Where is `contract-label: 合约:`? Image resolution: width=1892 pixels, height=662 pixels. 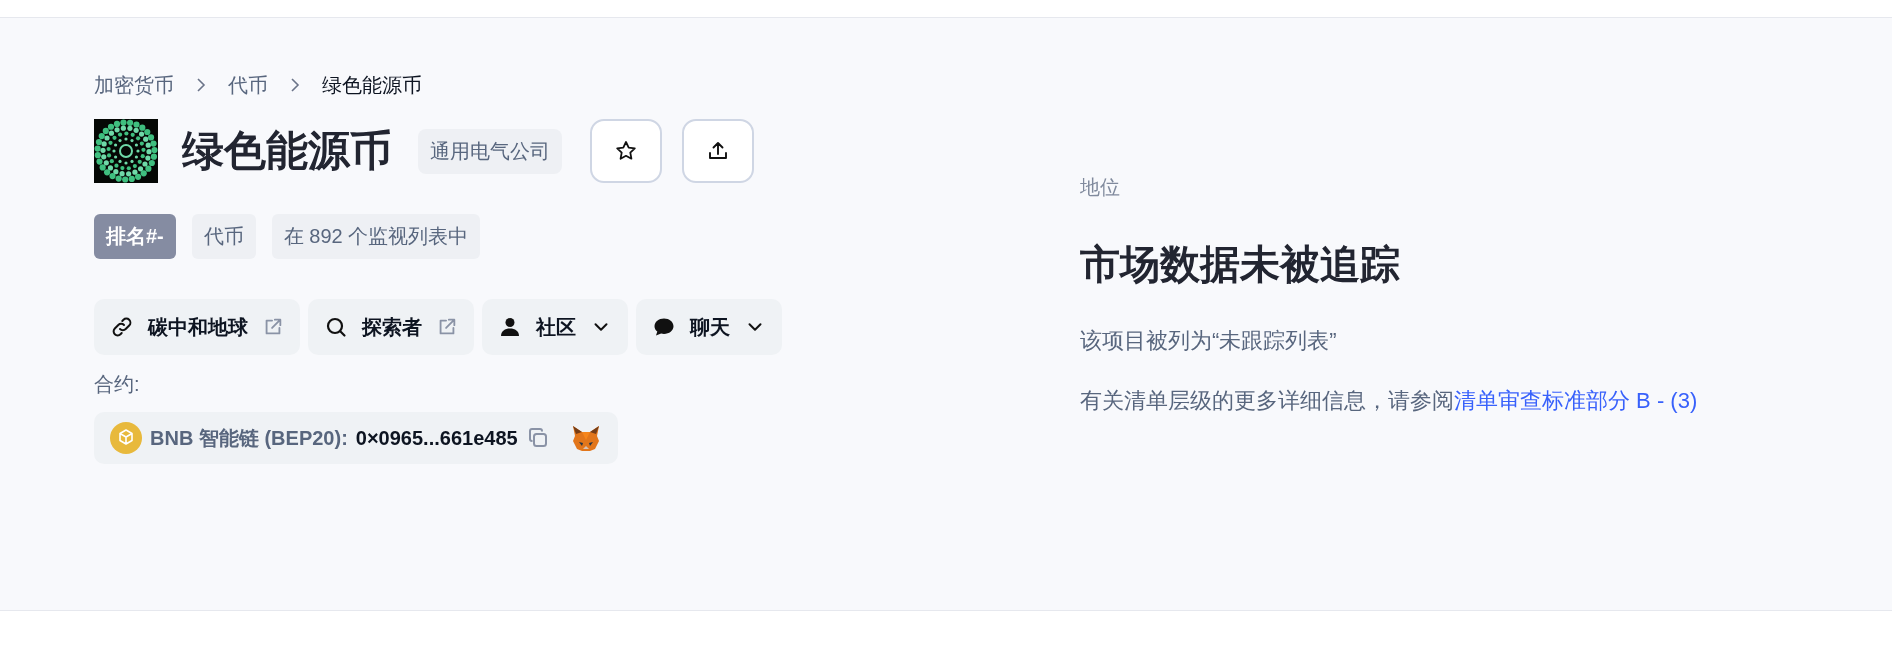
contract-label: 合约: is located at coordinates (117, 384).